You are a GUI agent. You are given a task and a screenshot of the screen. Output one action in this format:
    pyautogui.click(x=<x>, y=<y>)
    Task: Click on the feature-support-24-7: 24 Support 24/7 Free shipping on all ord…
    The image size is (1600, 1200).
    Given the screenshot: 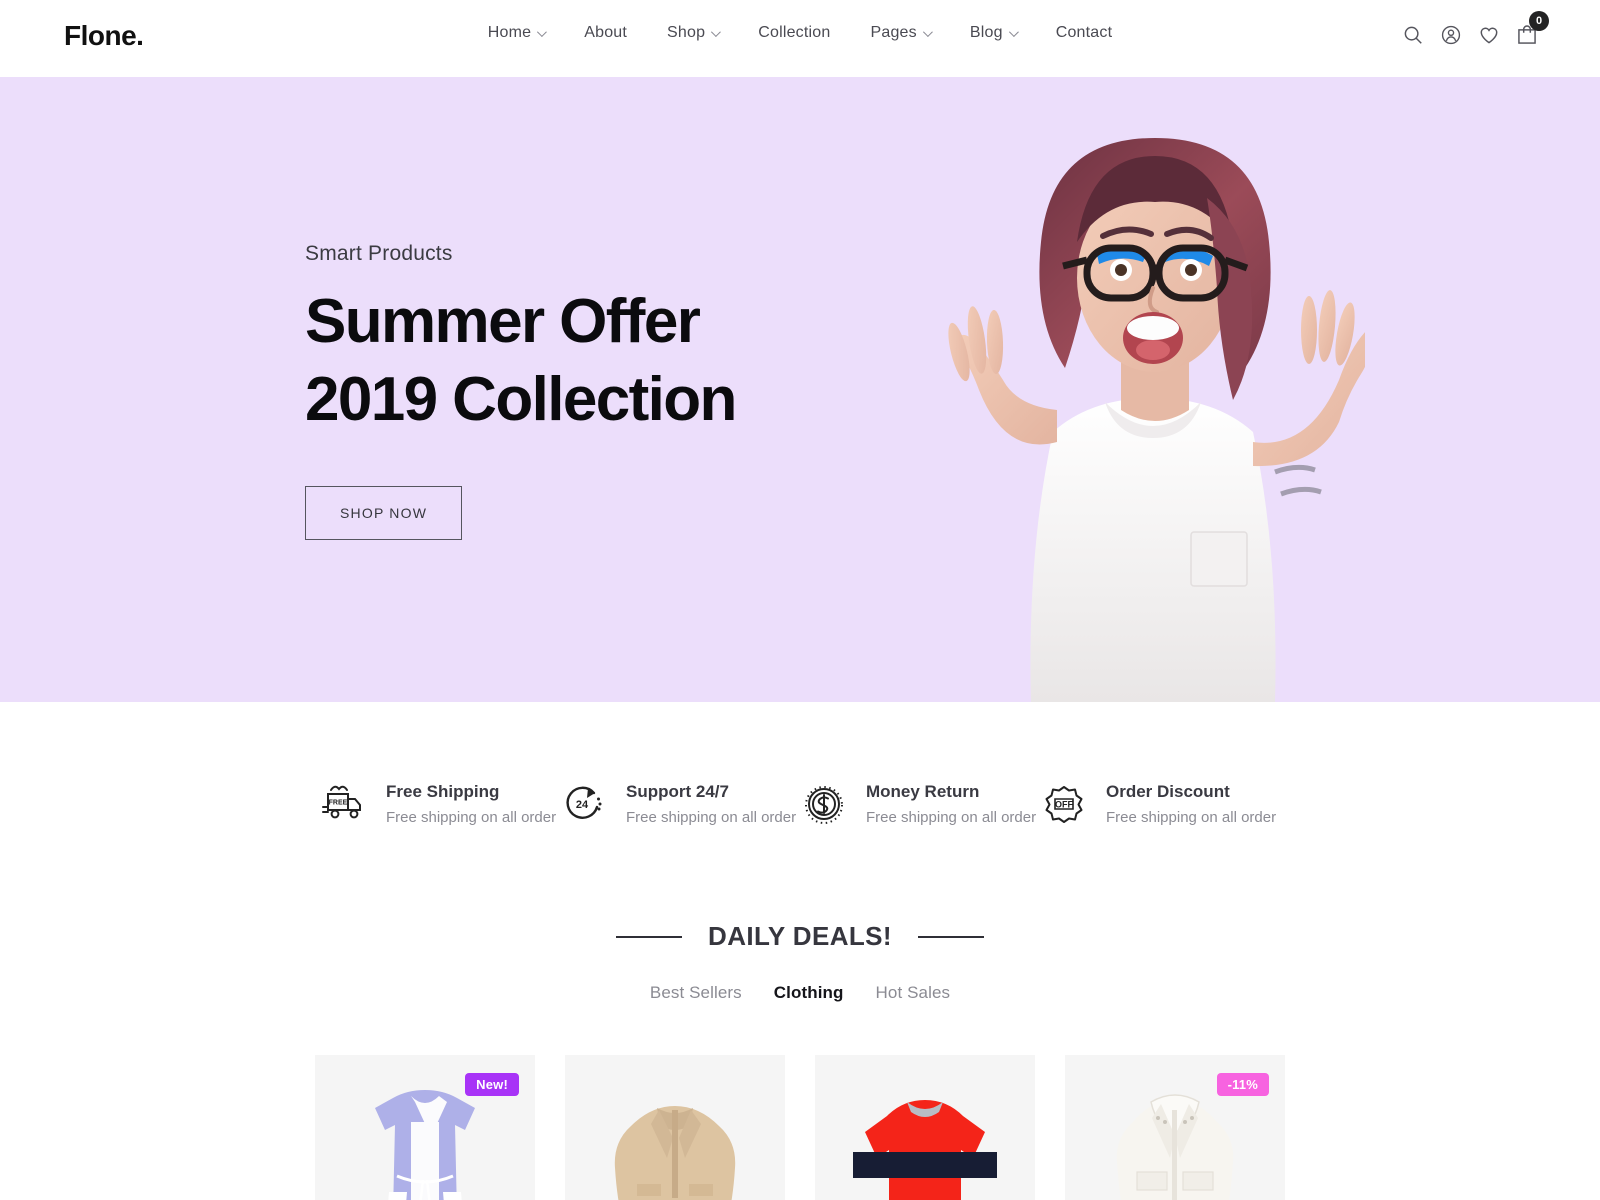 What is the action you would take?
    pyautogui.click(x=680, y=804)
    